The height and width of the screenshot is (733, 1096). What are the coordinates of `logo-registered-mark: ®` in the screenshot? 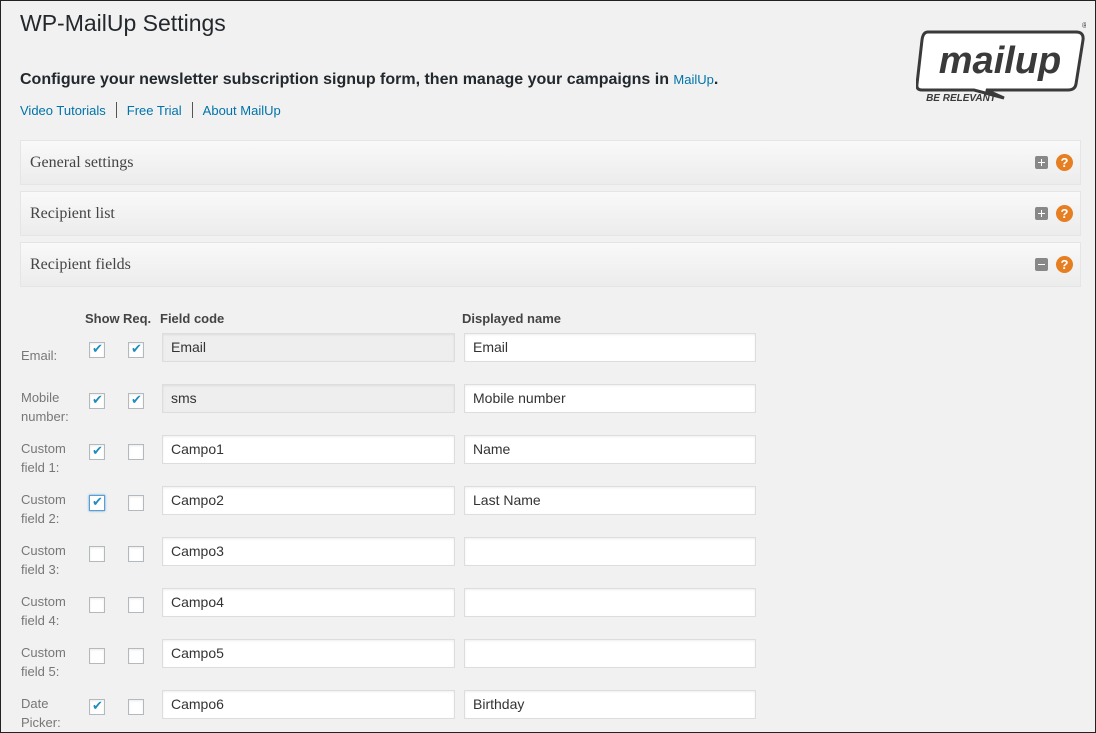 It's located at (1084, 25).